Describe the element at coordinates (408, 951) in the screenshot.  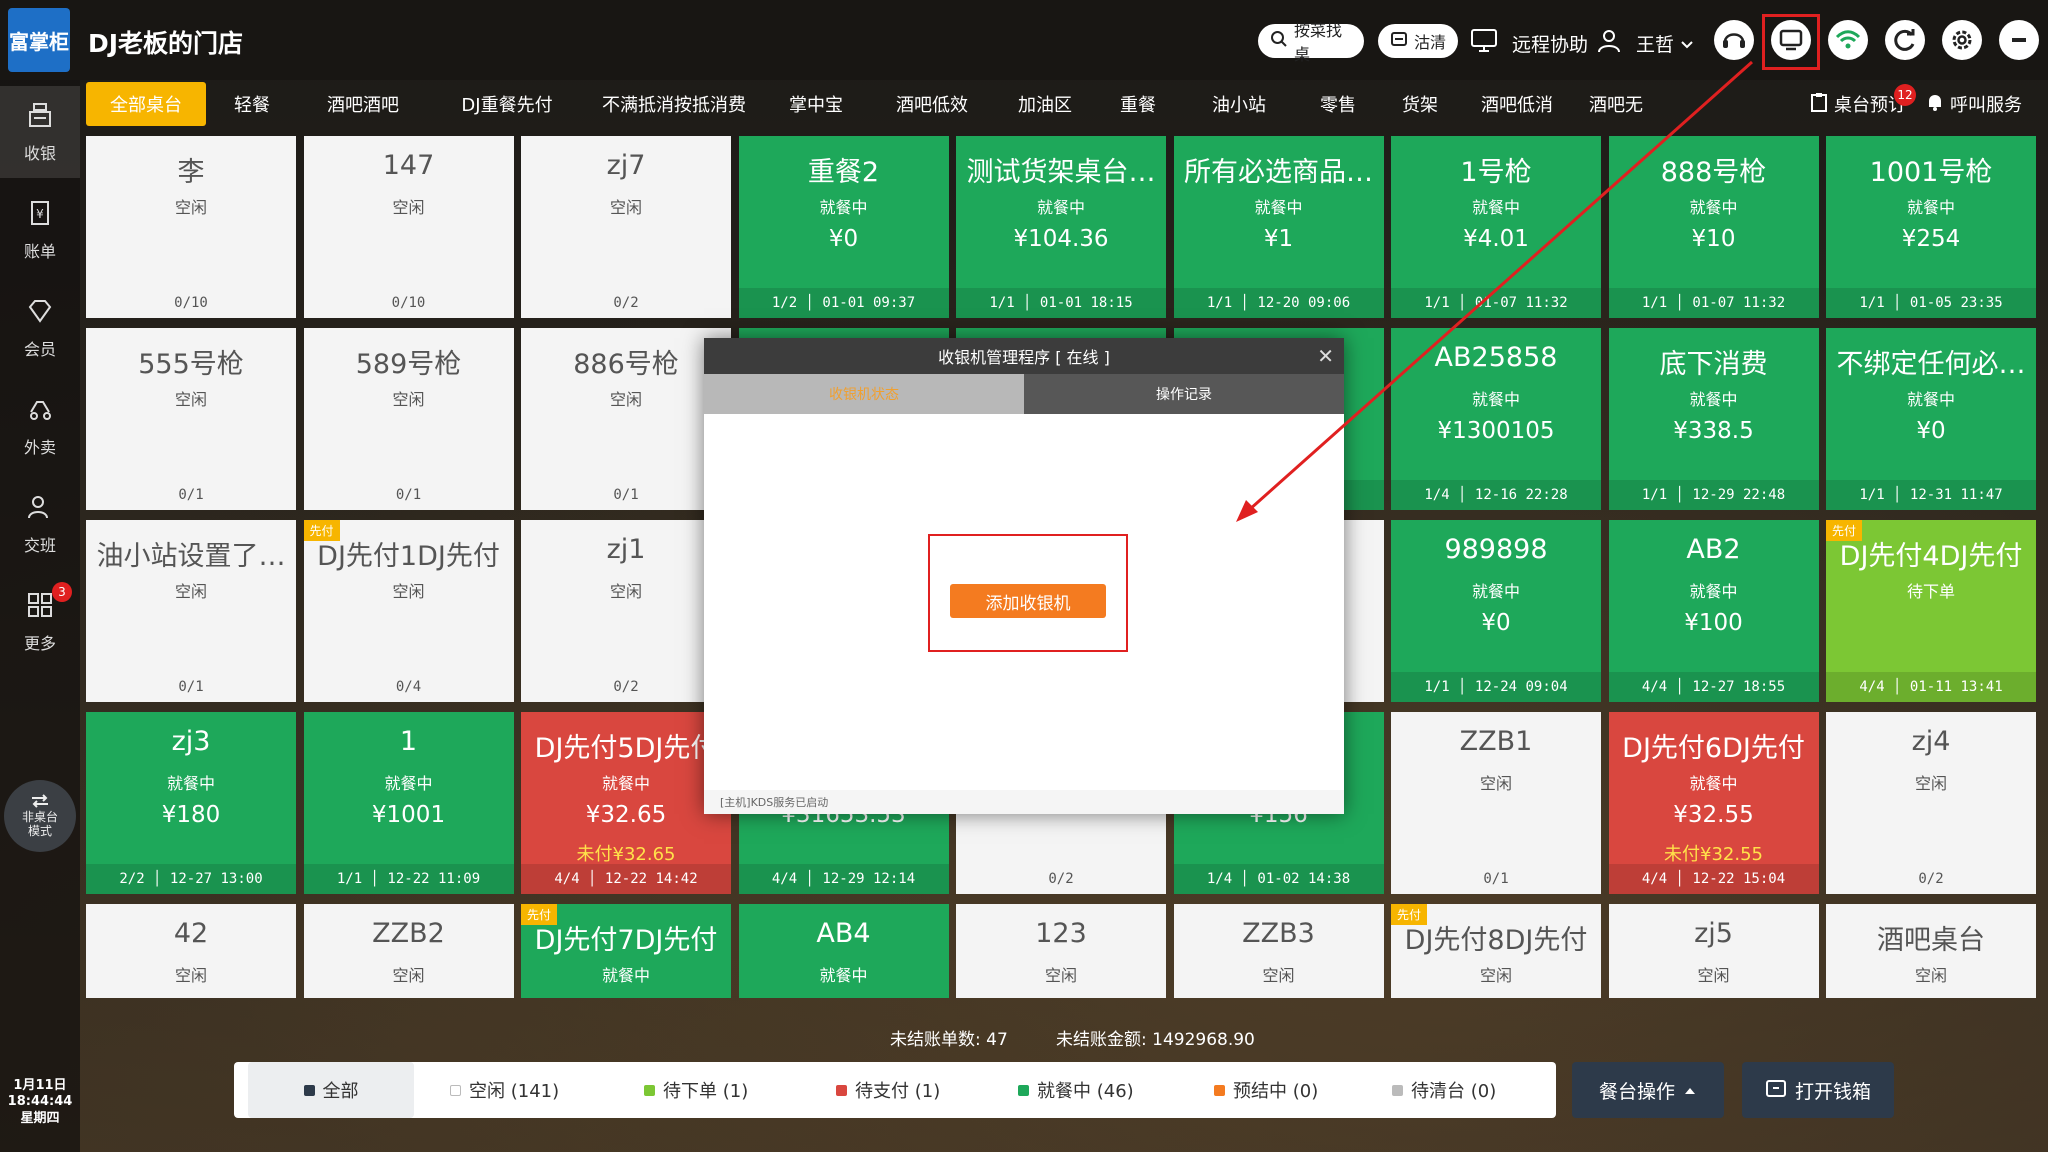
I see `table-card: ZZB2 空闲` at that location.